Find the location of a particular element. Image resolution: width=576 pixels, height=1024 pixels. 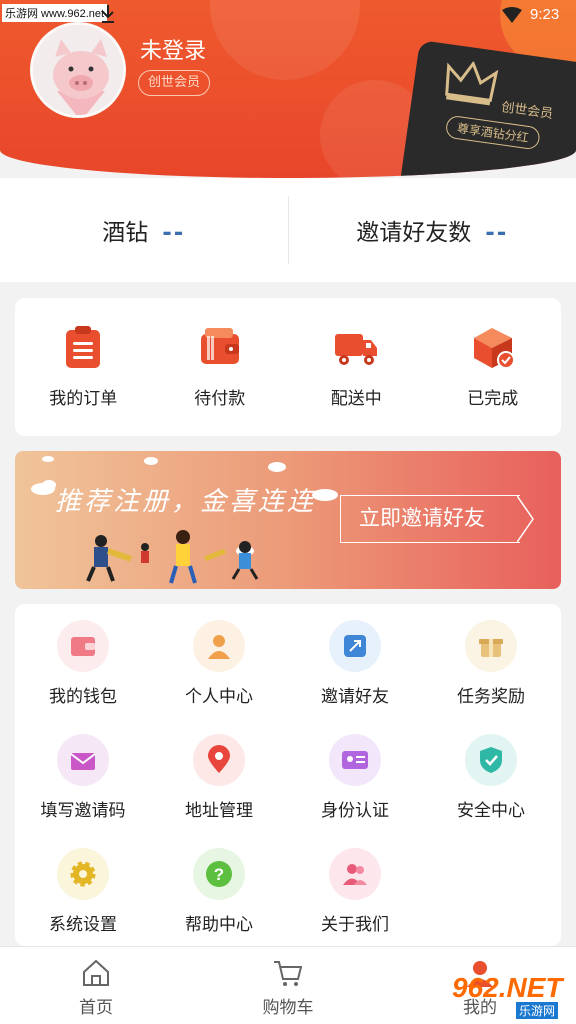

stats-bar: 酒钻 -- 邀请好友数 -- is located at coordinates (288, 230).